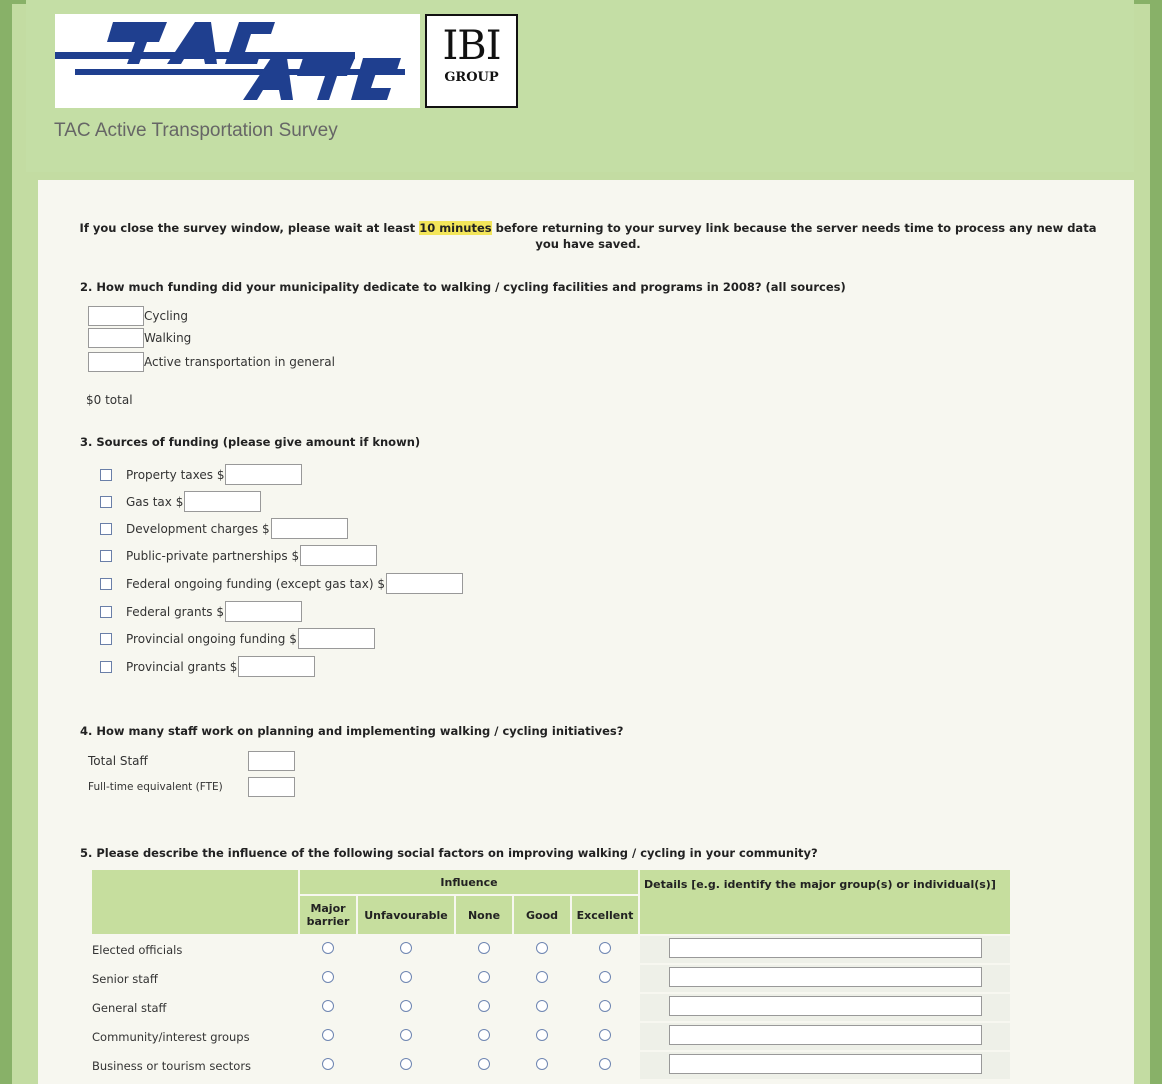  Describe the element at coordinates (339, 555) in the screenshot. I see `ppp-input` at that location.